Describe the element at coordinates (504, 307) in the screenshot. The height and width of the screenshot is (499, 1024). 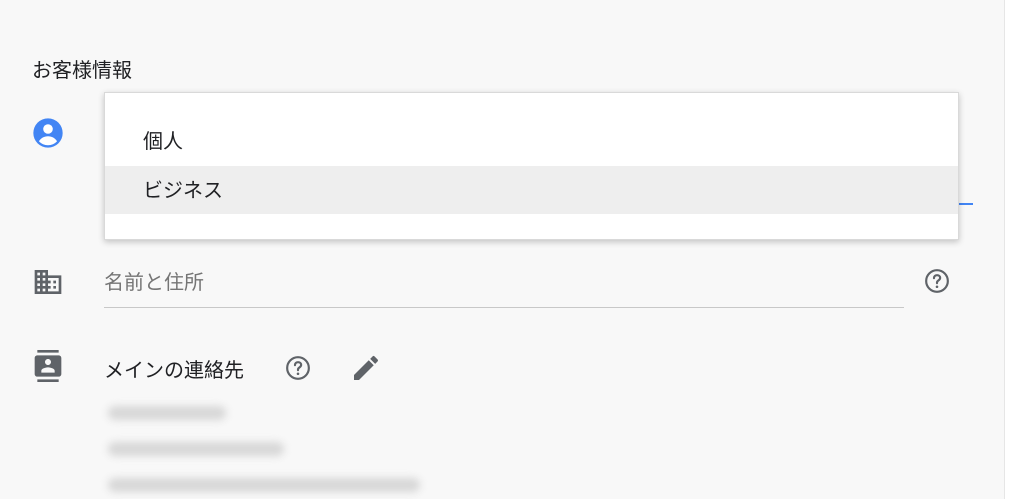
I see `name-address-underline` at that location.